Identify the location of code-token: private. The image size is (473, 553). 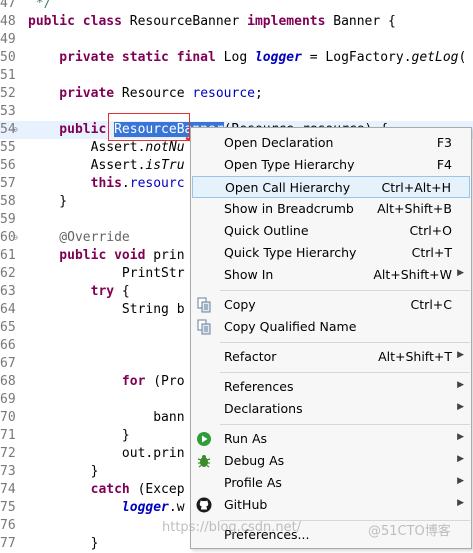
(75, 93).